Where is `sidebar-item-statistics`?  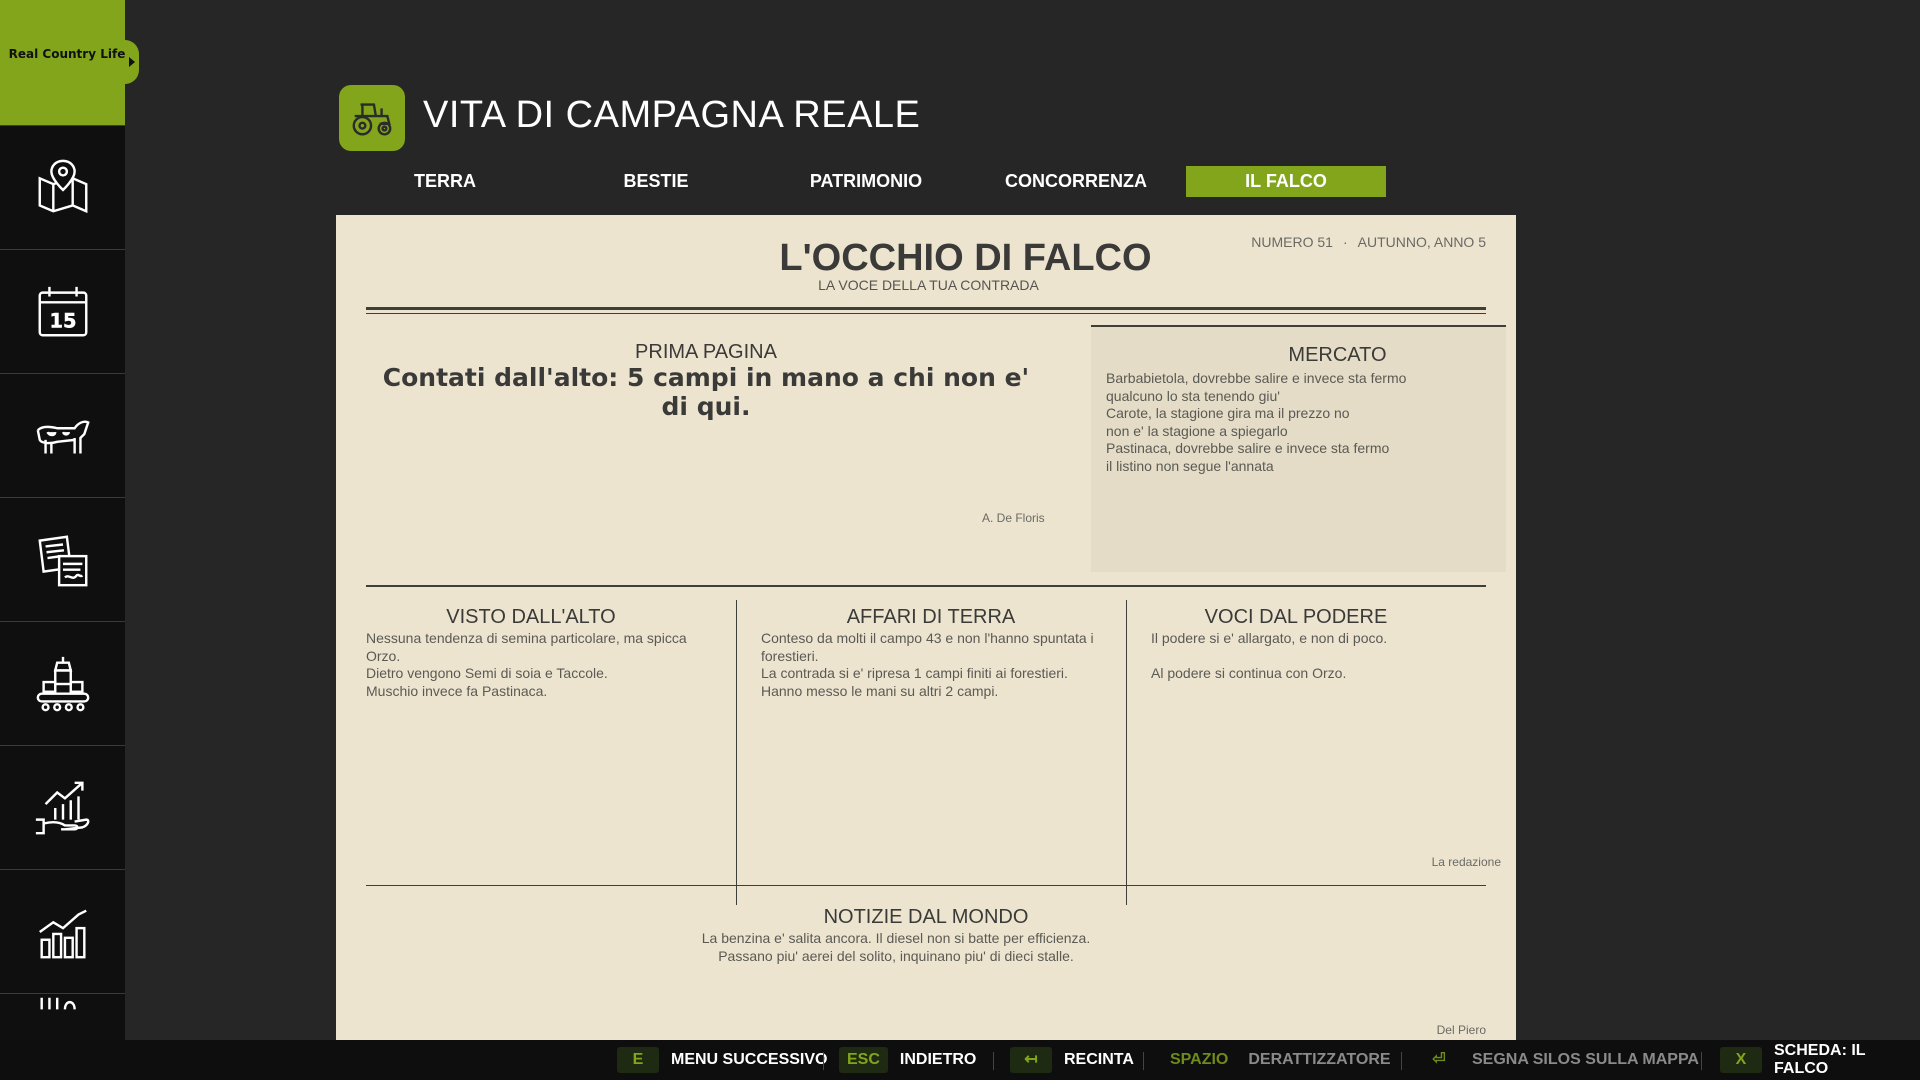
sidebar-item-statistics is located at coordinates (62, 931).